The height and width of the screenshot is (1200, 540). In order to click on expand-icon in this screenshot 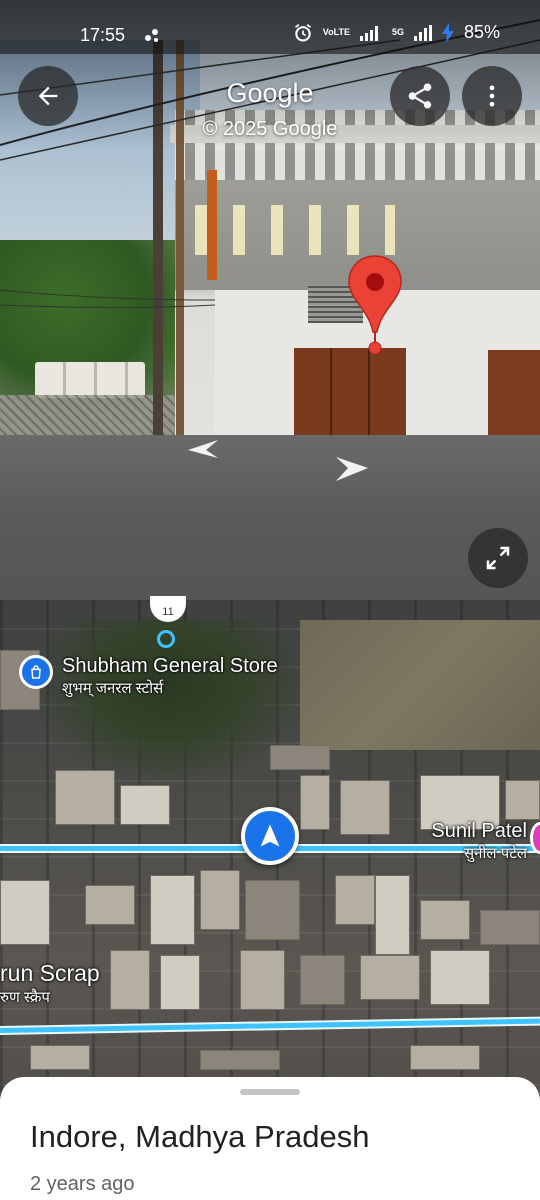, I will do `click(498, 558)`.